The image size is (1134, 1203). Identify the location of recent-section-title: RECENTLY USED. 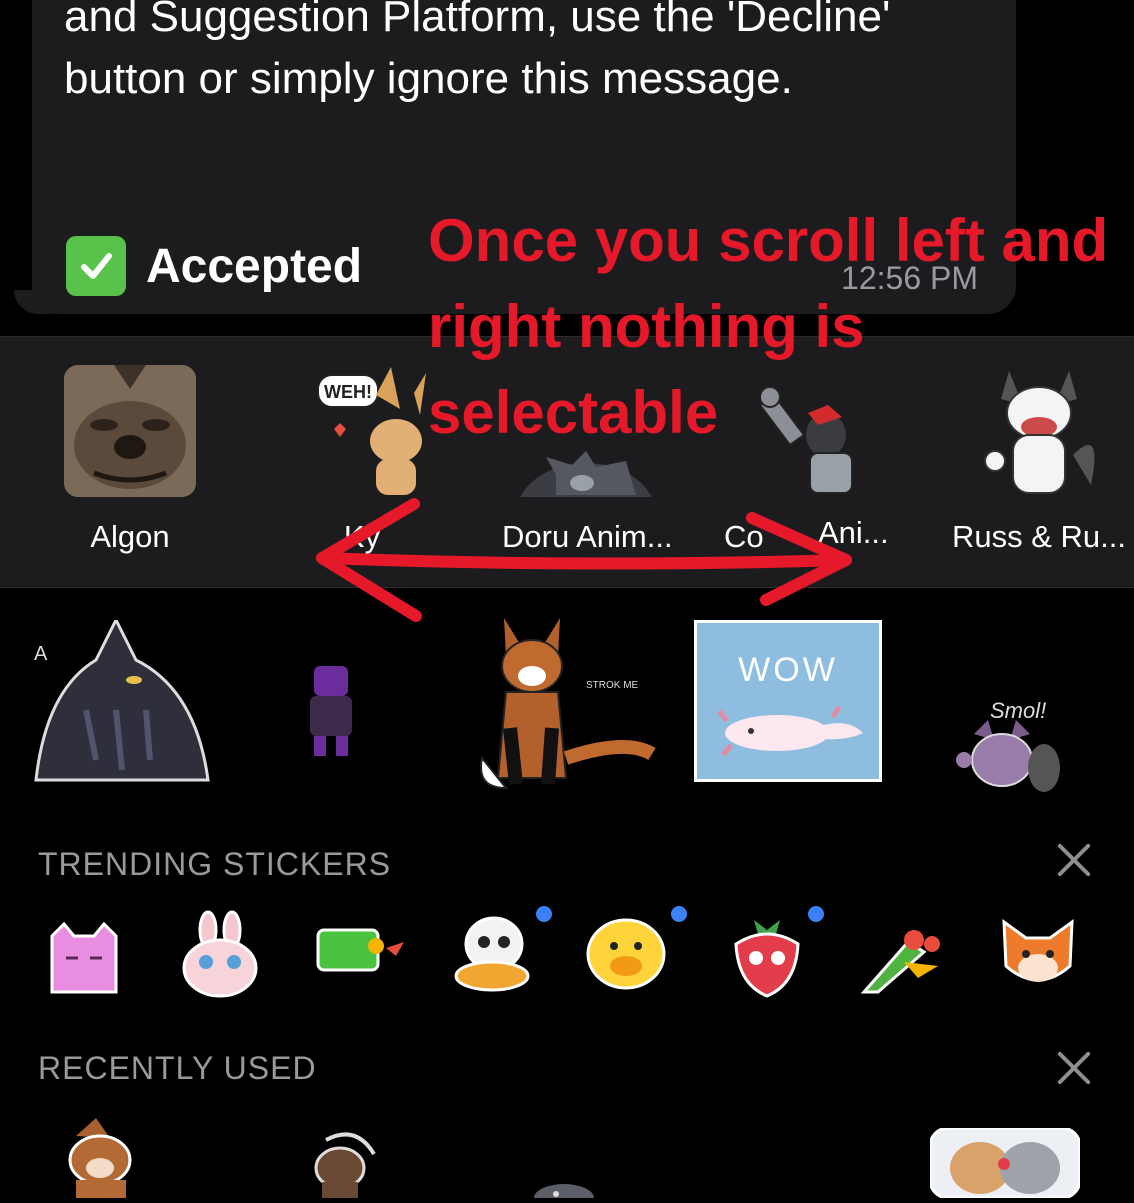
(177, 1068).